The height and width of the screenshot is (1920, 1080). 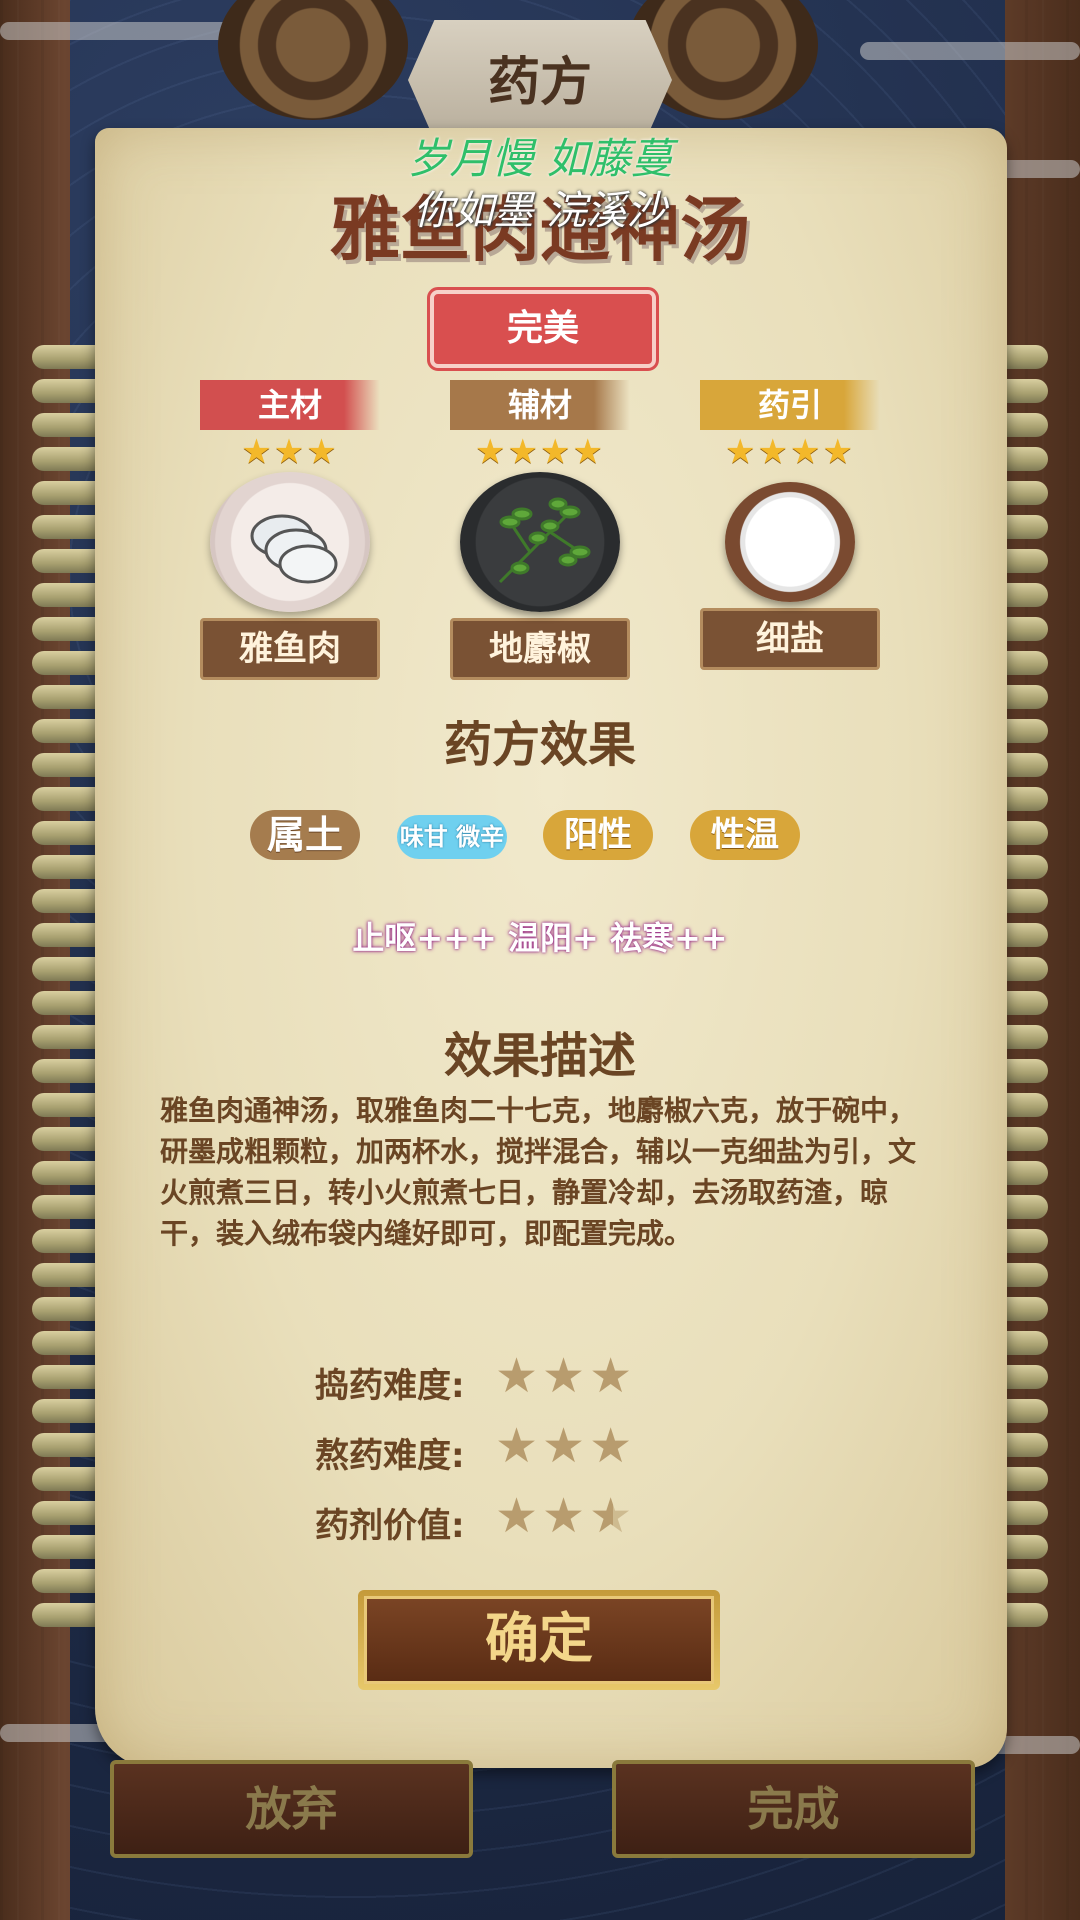 What do you see at coordinates (390, 1456) in the screenshot?
I see `rating-label: 熬药难度:` at bounding box center [390, 1456].